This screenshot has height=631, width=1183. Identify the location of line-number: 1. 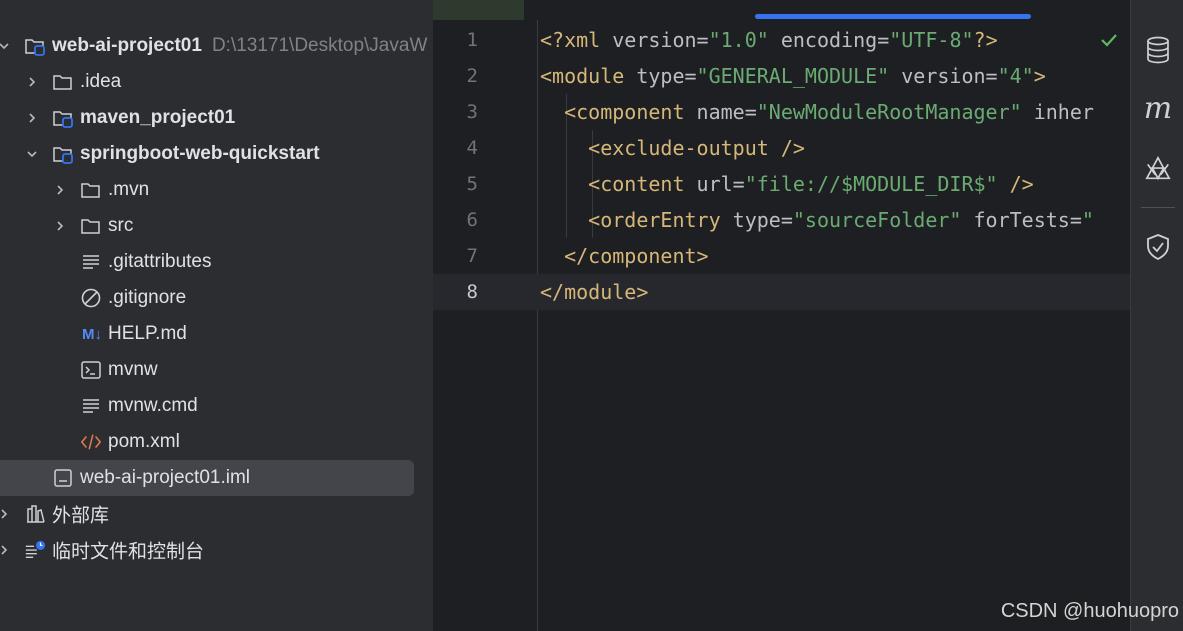
(472, 40).